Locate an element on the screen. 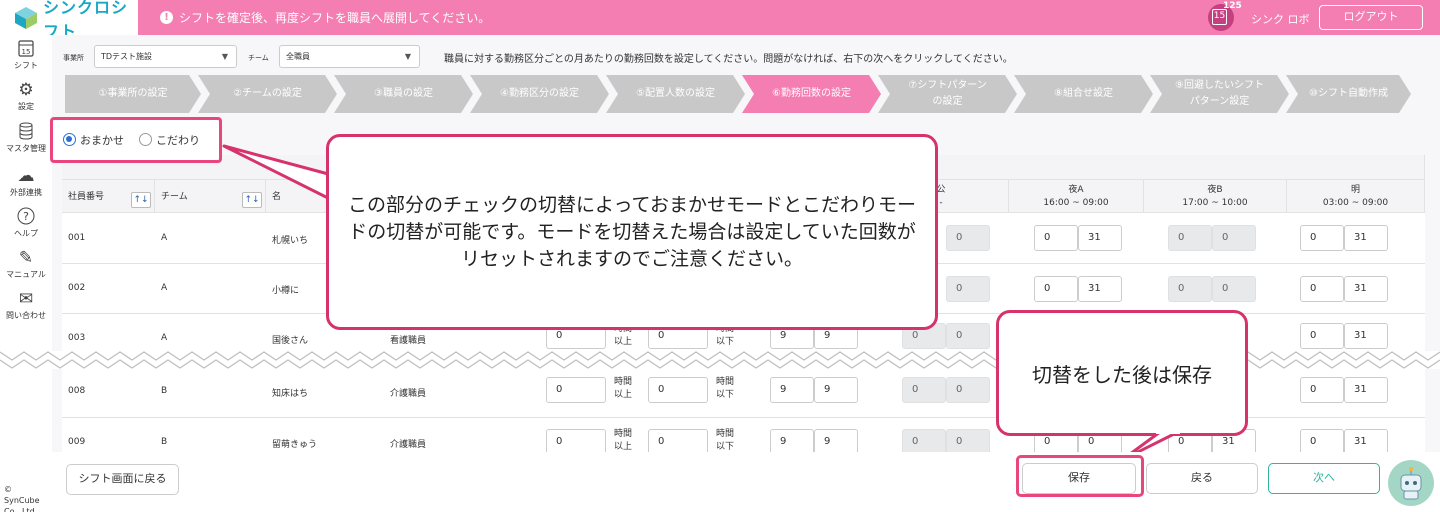 The width and height of the screenshot is (1440, 512). team: A is located at coordinates (164, 238).